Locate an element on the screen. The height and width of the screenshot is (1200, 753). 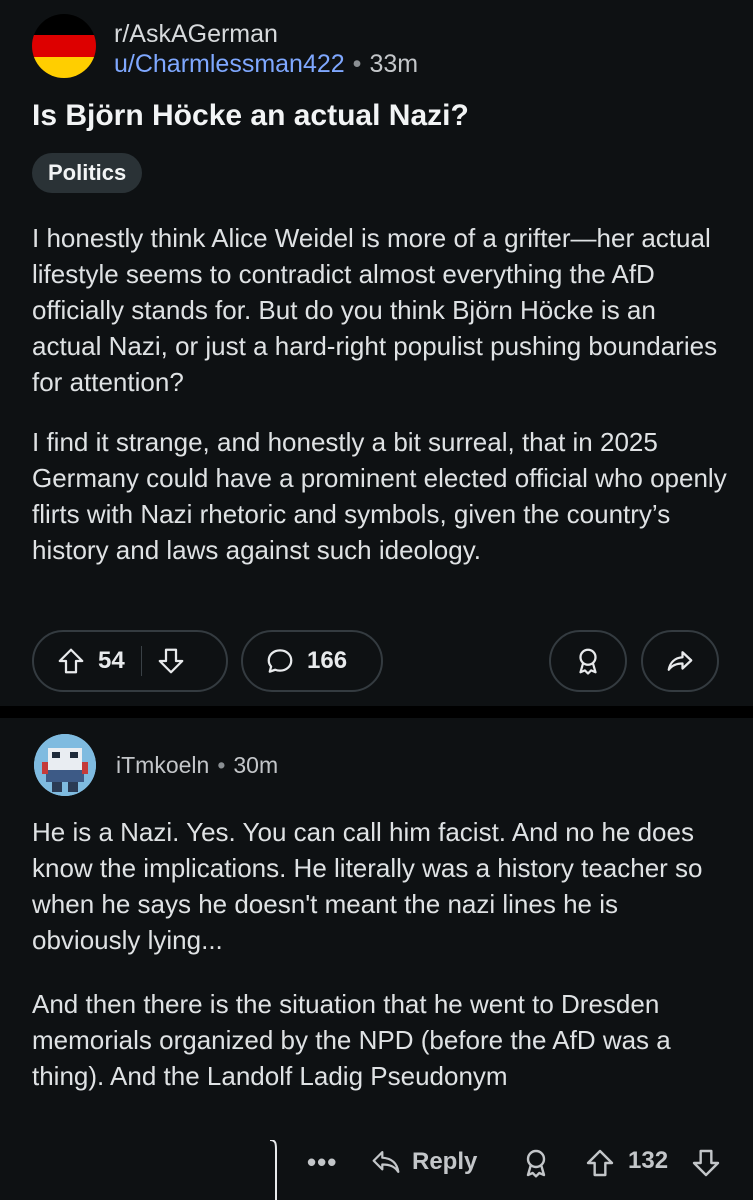
reply-arrow-icon is located at coordinates (386, 1162).